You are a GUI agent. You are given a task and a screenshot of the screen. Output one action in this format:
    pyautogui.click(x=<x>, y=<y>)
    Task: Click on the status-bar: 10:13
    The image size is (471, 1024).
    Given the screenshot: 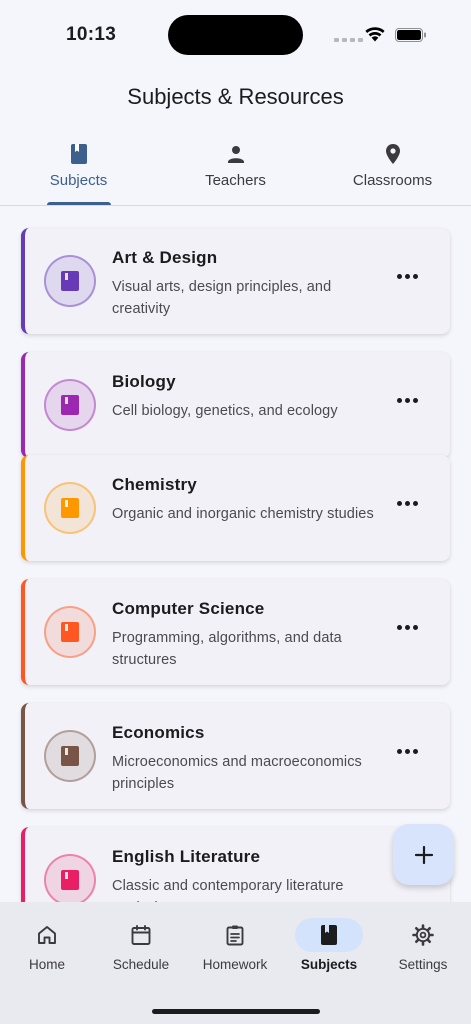 What is the action you would take?
    pyautogui.click(x=235, y=35)
    